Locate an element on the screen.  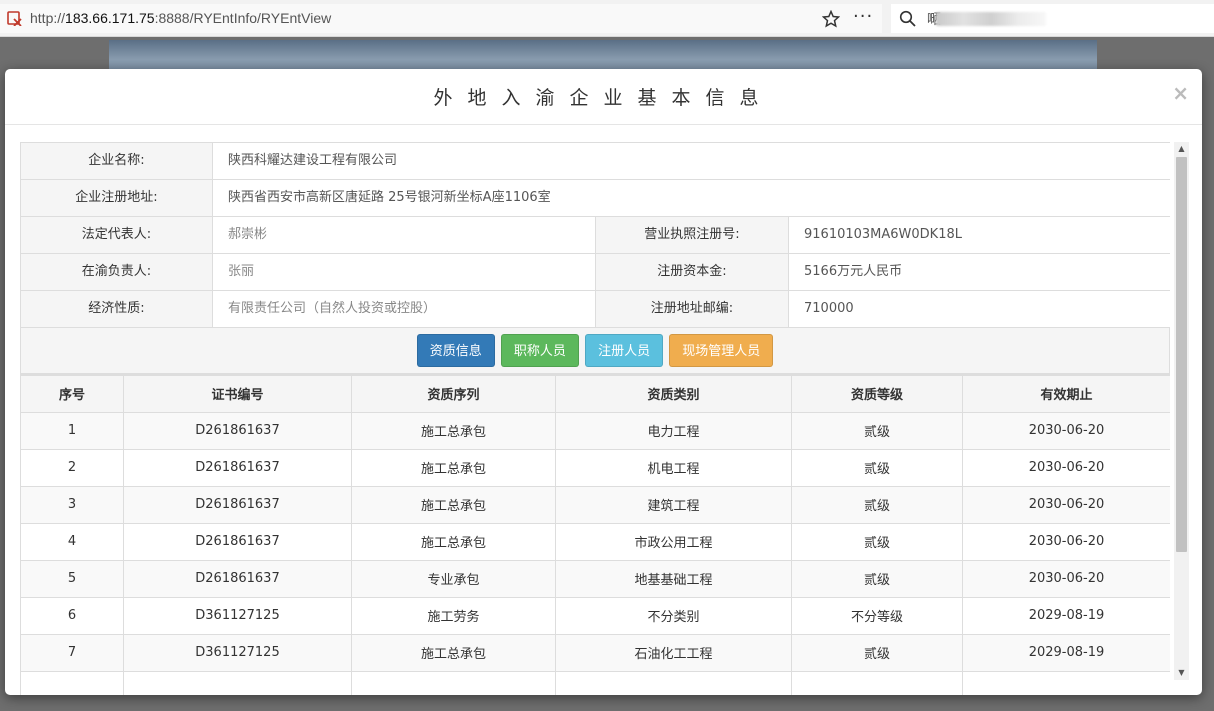
bookmark-star-icon is located at coordinates (831, 19).